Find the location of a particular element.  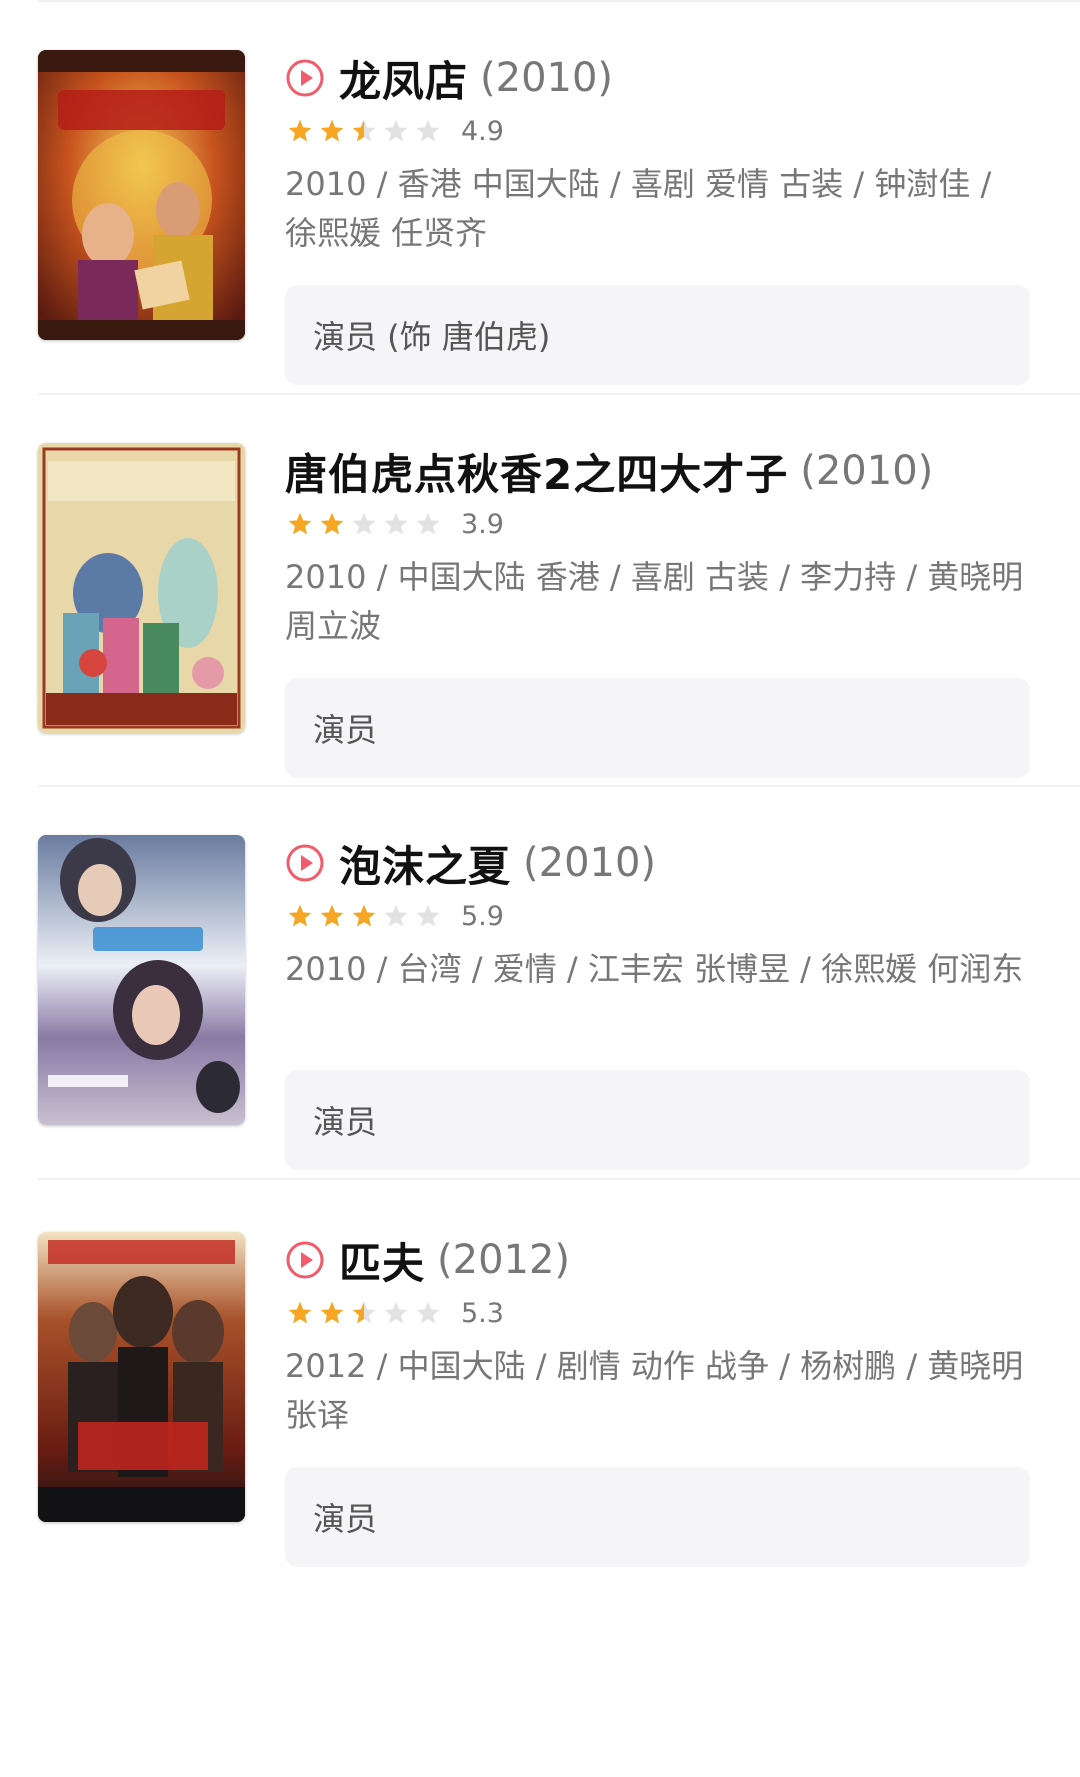

movie-year: (2012) is located at coordinates (504, 1260).